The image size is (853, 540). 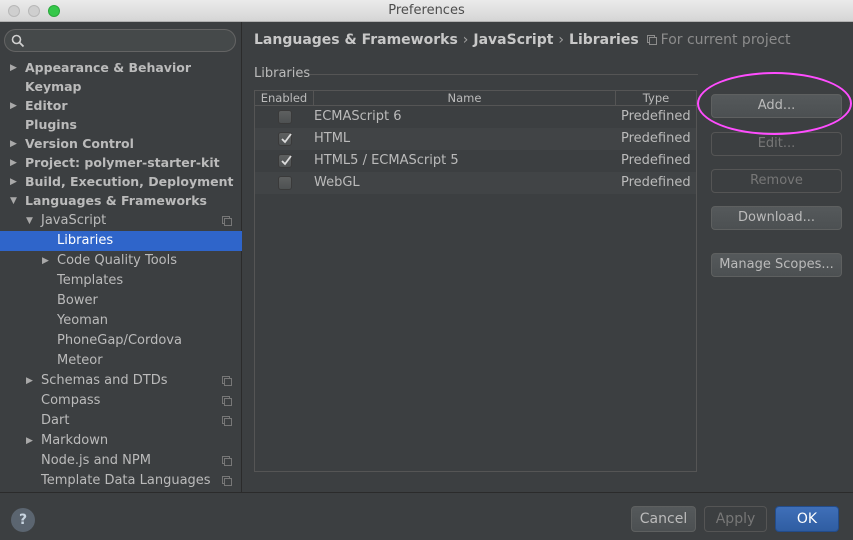 What do you see at coordinates (121, 321) in the screenshot?
I see `sidebar-item-yeoman: Yeoman` at bounding box center [121, 321].